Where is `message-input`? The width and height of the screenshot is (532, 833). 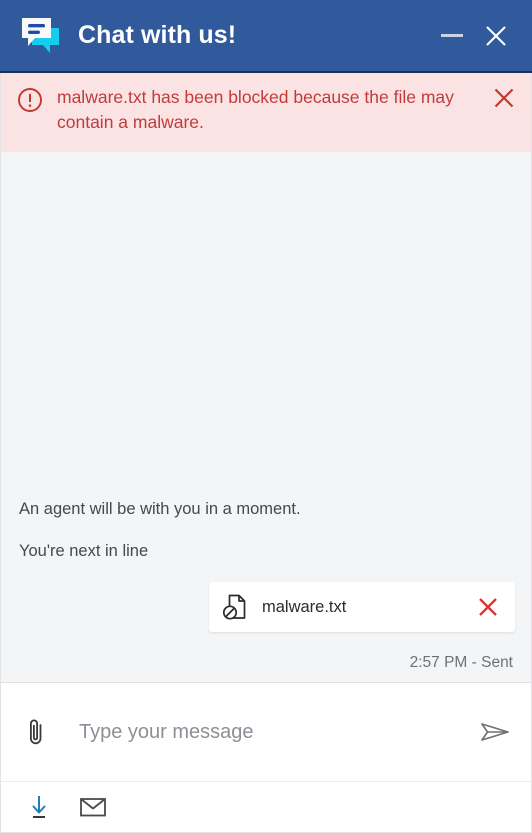
message-input is located at coordinates (264, 732).